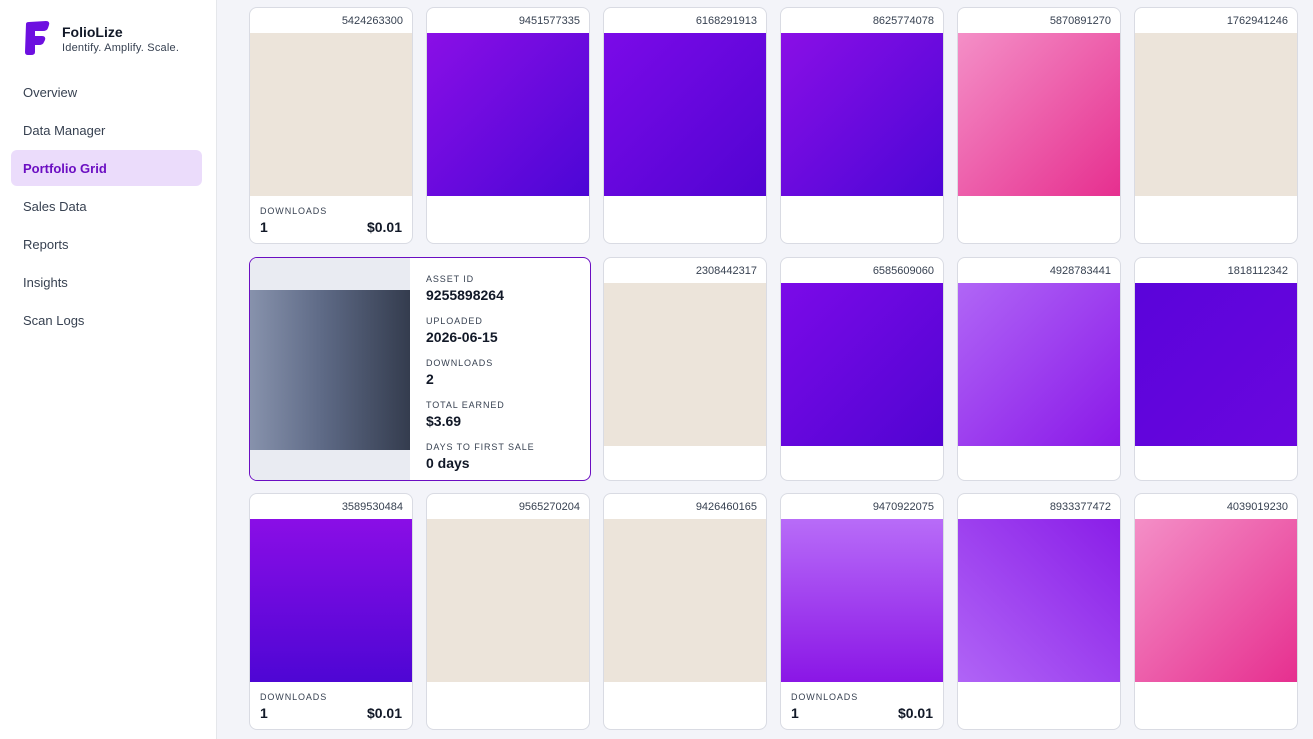  What do you see at coordinates (121, 48) in the screenshot?
I see `app-tagline: Identify. Amplify. Scale.` at bounding box center [121, 48].